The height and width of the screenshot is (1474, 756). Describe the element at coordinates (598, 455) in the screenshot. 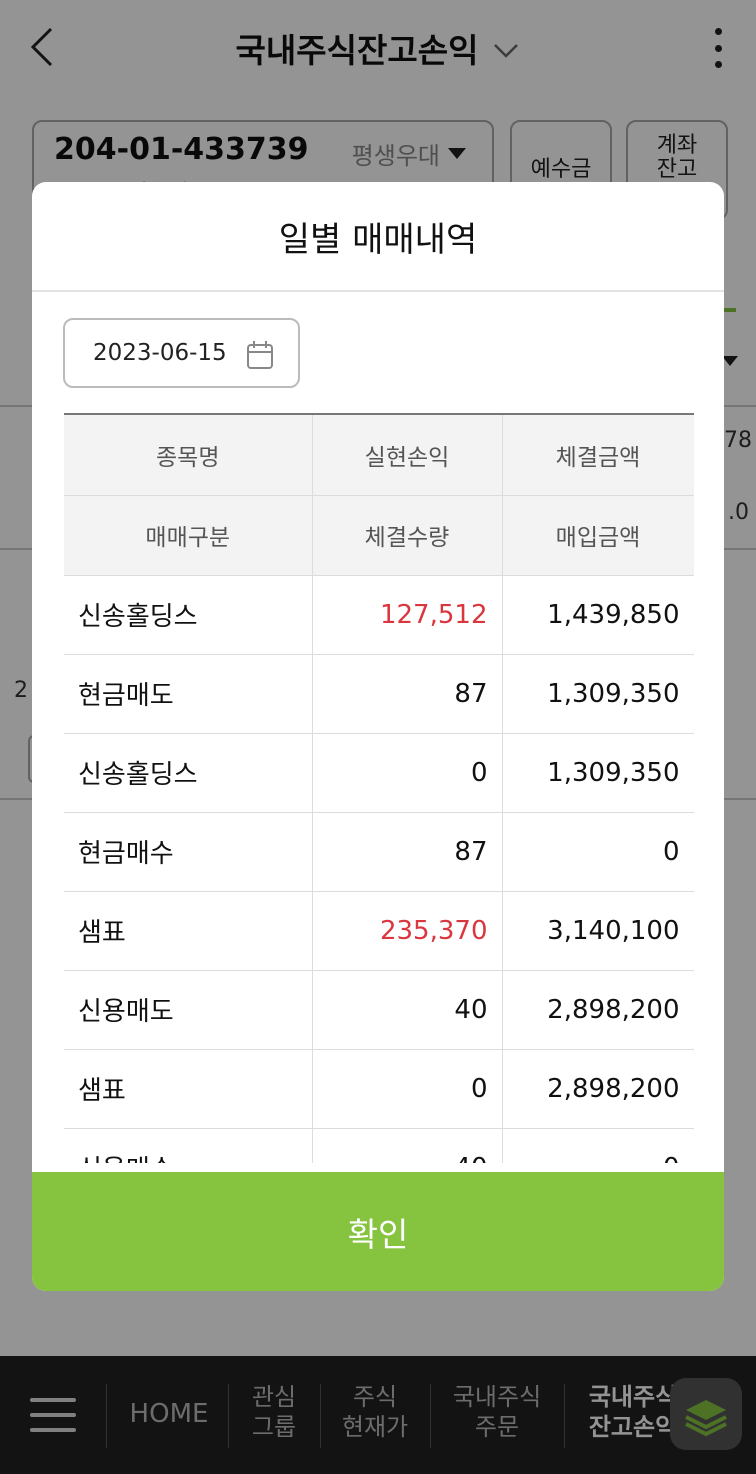

I see `col-header-exec-amount: 체결금액` at that location.